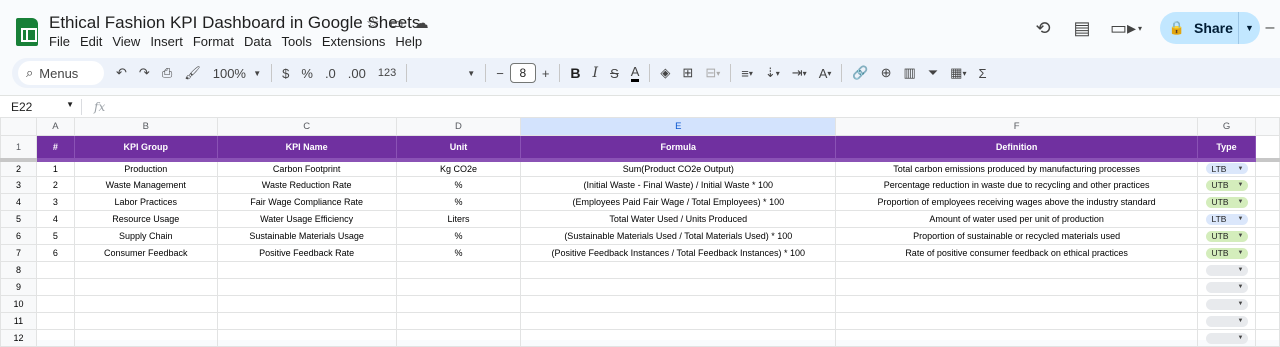 Image resolution: width=1280 pixels, height=347 pixels. I want to click on column-header-c: C, so click(306, 126).